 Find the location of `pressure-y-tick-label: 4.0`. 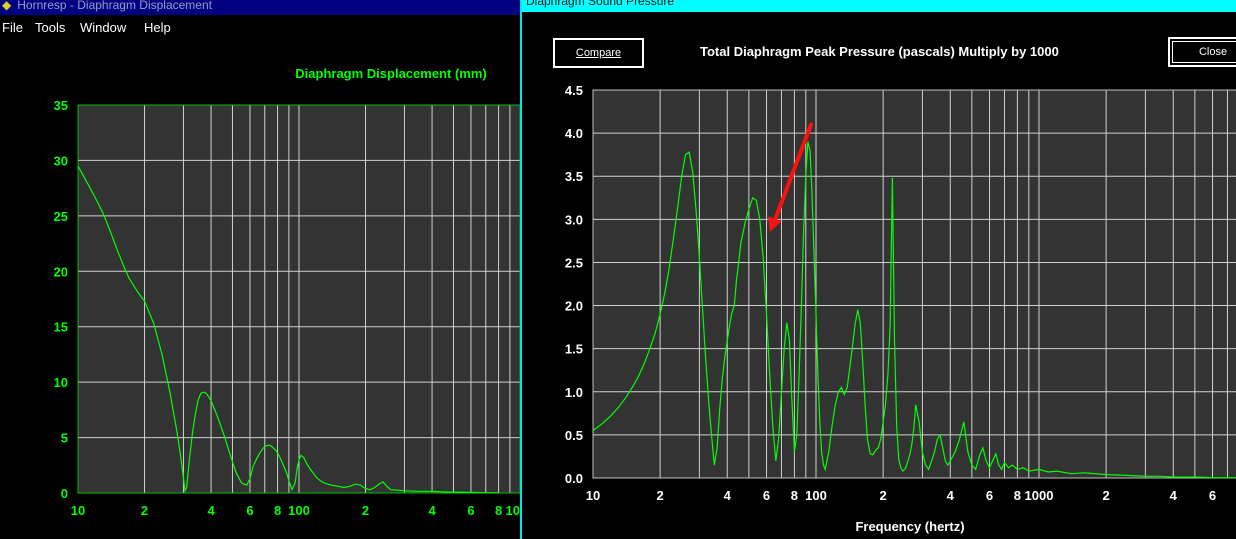

pressure-y-tick-label: 4.0 is located at coordinates (574, 133).